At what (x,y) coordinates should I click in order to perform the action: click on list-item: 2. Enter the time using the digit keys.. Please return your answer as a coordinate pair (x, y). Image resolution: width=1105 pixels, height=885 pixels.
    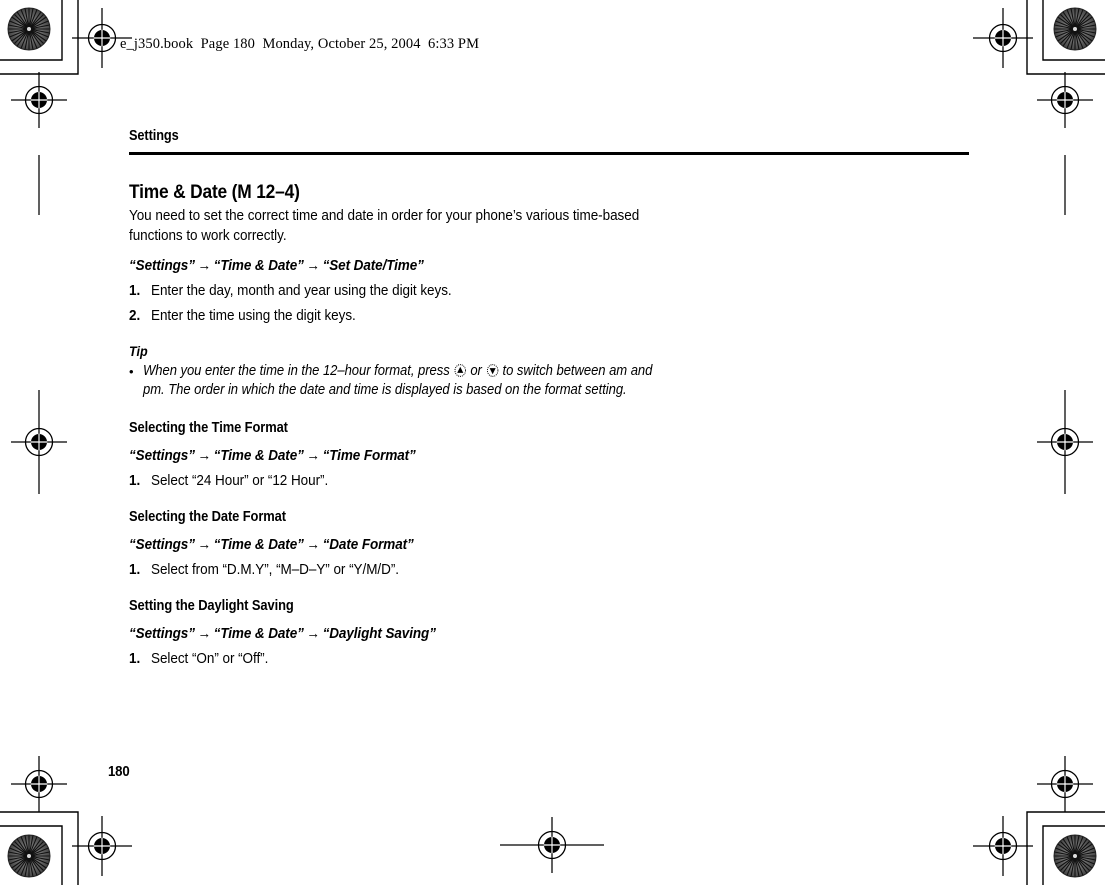
    Looking at the image, I should click on (549, 315).